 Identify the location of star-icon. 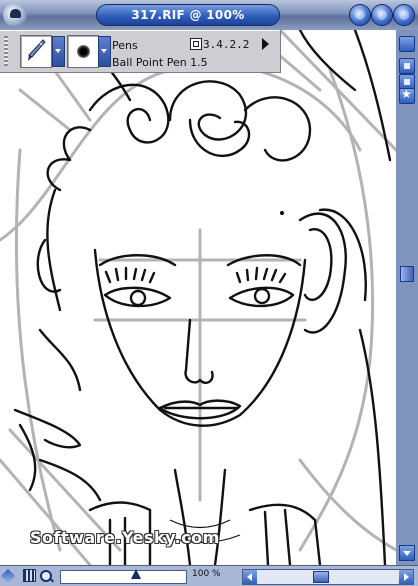
(407, 95).